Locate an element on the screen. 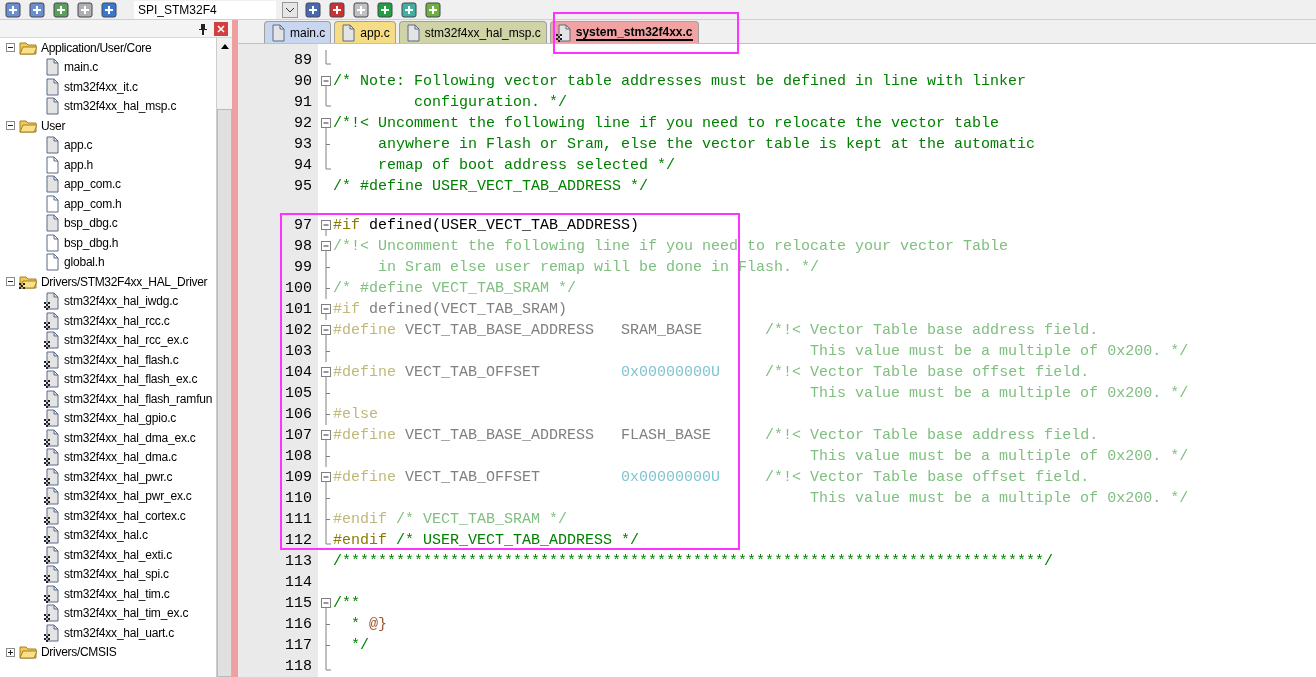 This screenshot has height=677, width=1316. scrollbar is located at coordinates (224, 357).